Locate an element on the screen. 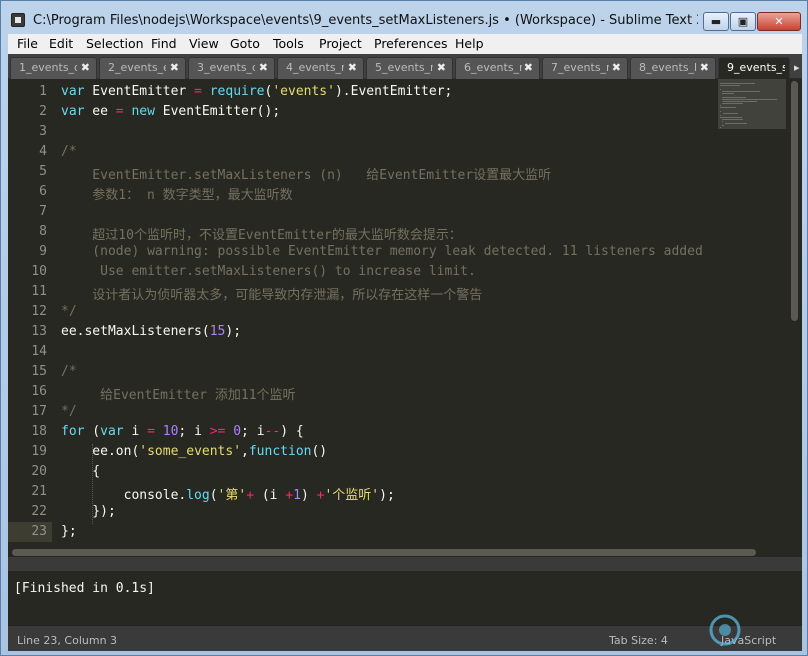  tab-overflow-icon: ▸ is located at coordinates (797, 67).